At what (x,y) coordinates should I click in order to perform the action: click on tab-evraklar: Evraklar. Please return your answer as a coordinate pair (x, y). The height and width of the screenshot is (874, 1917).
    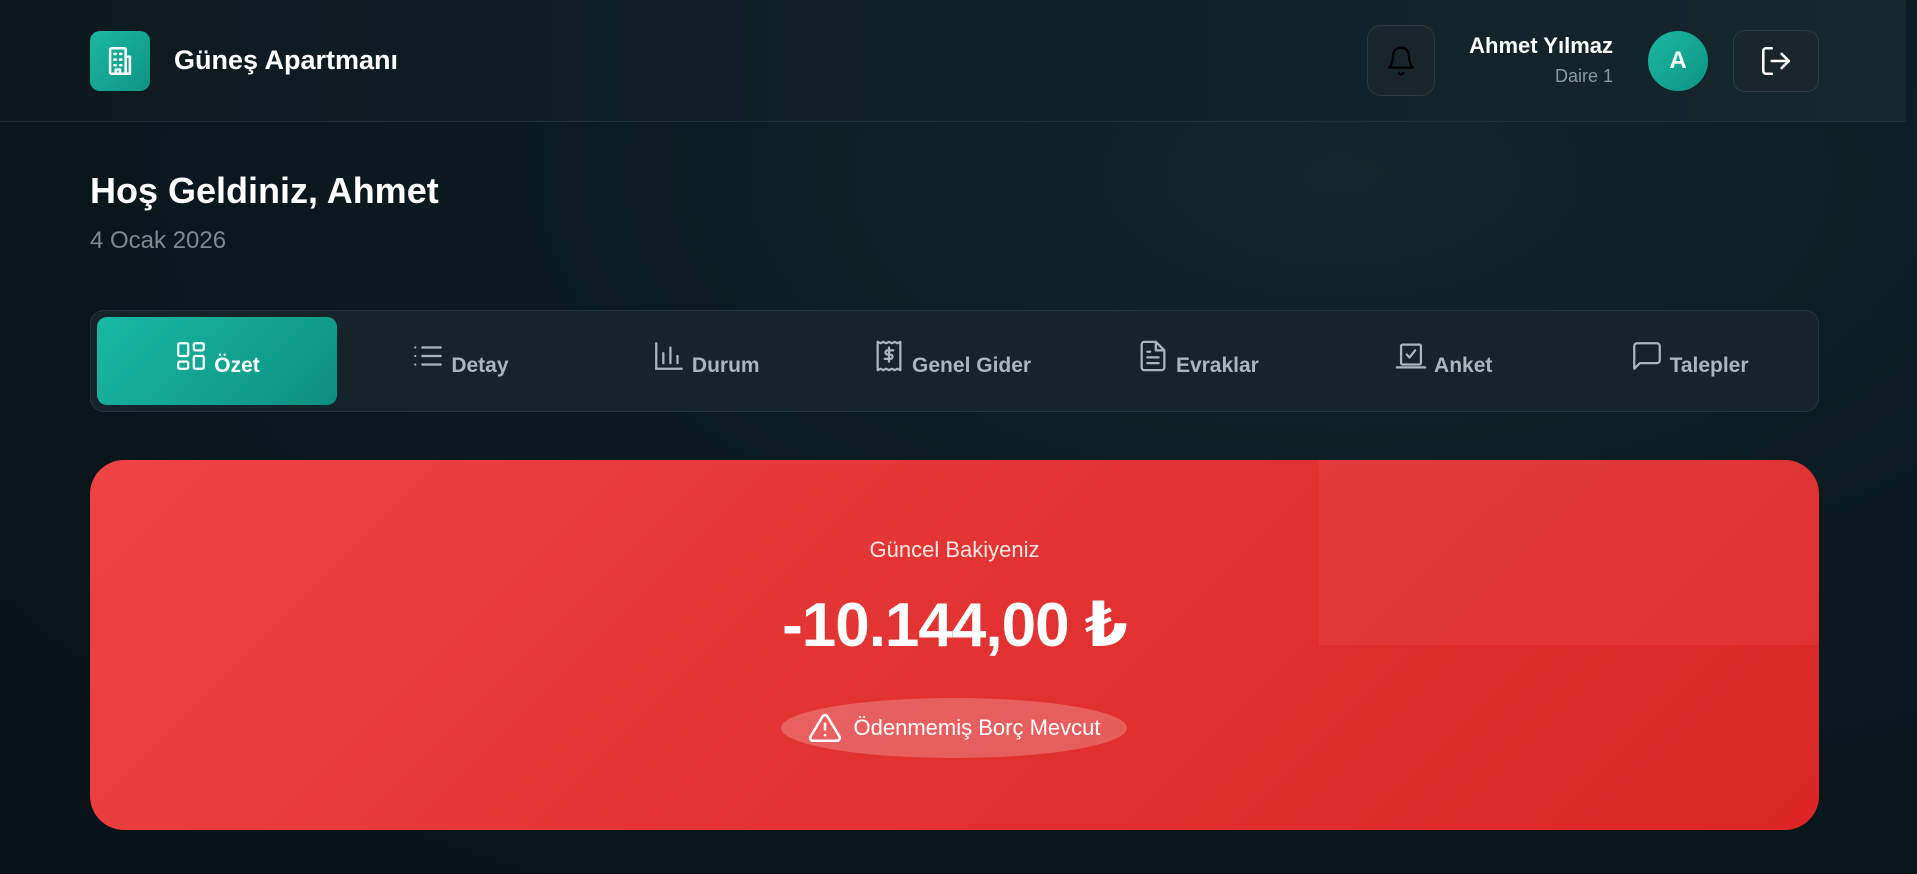
    Looking at the image, I should click on (1197, 361).